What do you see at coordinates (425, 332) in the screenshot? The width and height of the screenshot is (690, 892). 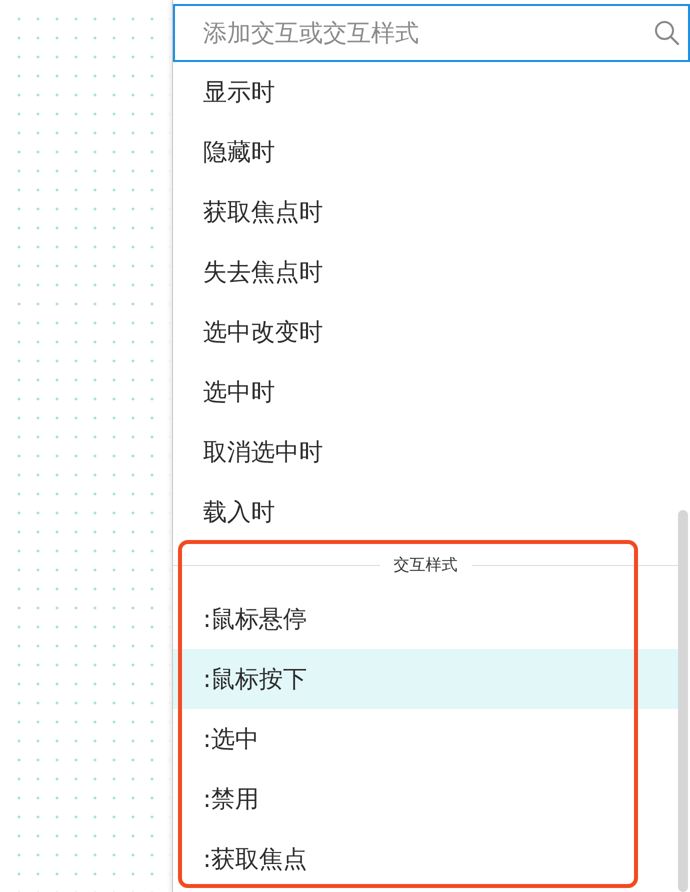 I see `menu-item: 选中改变时` at bounding box center [425, 332].